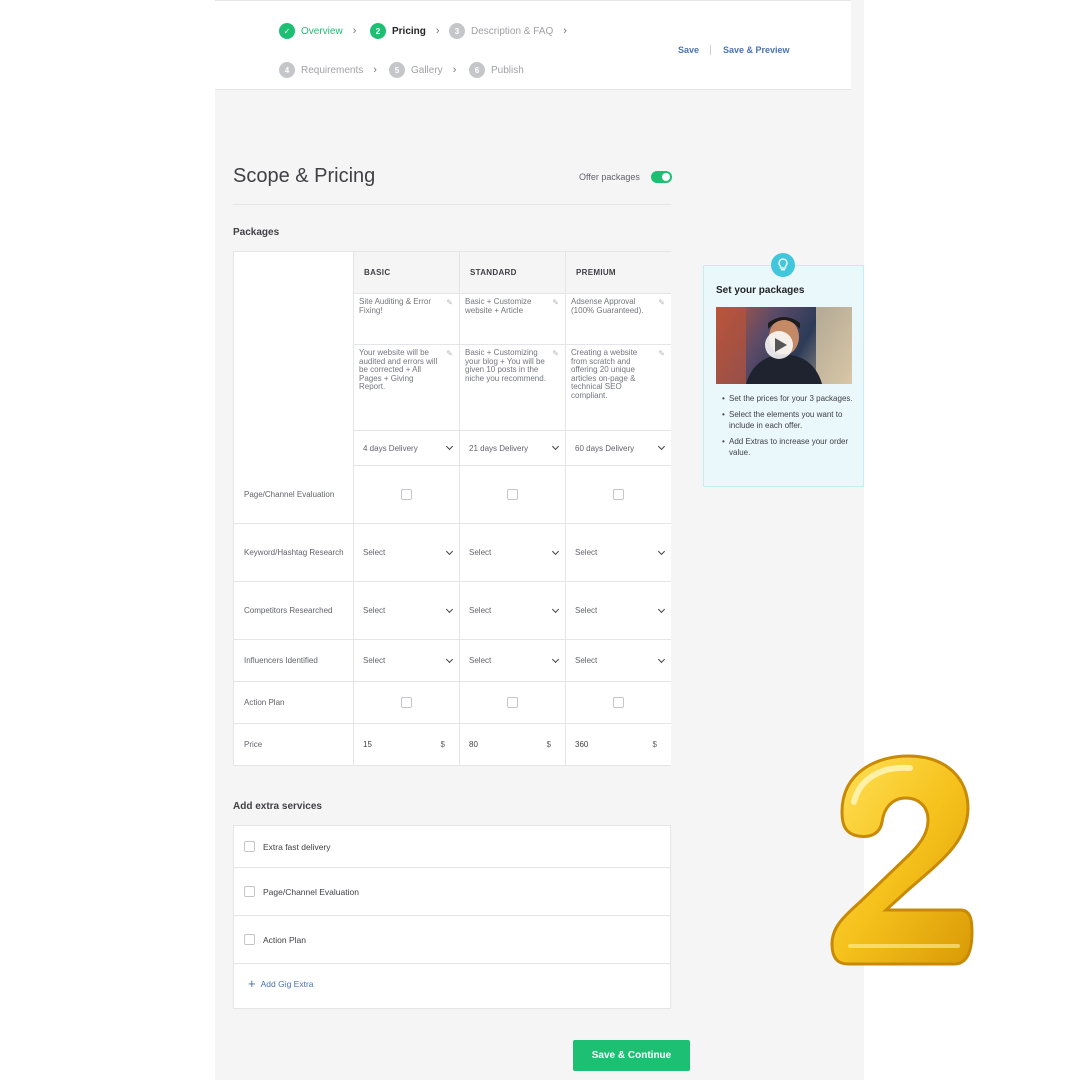 Image resolution: width=1080 pixels, height=1080 pixels. Describe the element at coordinates (661, 177) in the screenshot. I see `offer-packages-toggle` at that location.